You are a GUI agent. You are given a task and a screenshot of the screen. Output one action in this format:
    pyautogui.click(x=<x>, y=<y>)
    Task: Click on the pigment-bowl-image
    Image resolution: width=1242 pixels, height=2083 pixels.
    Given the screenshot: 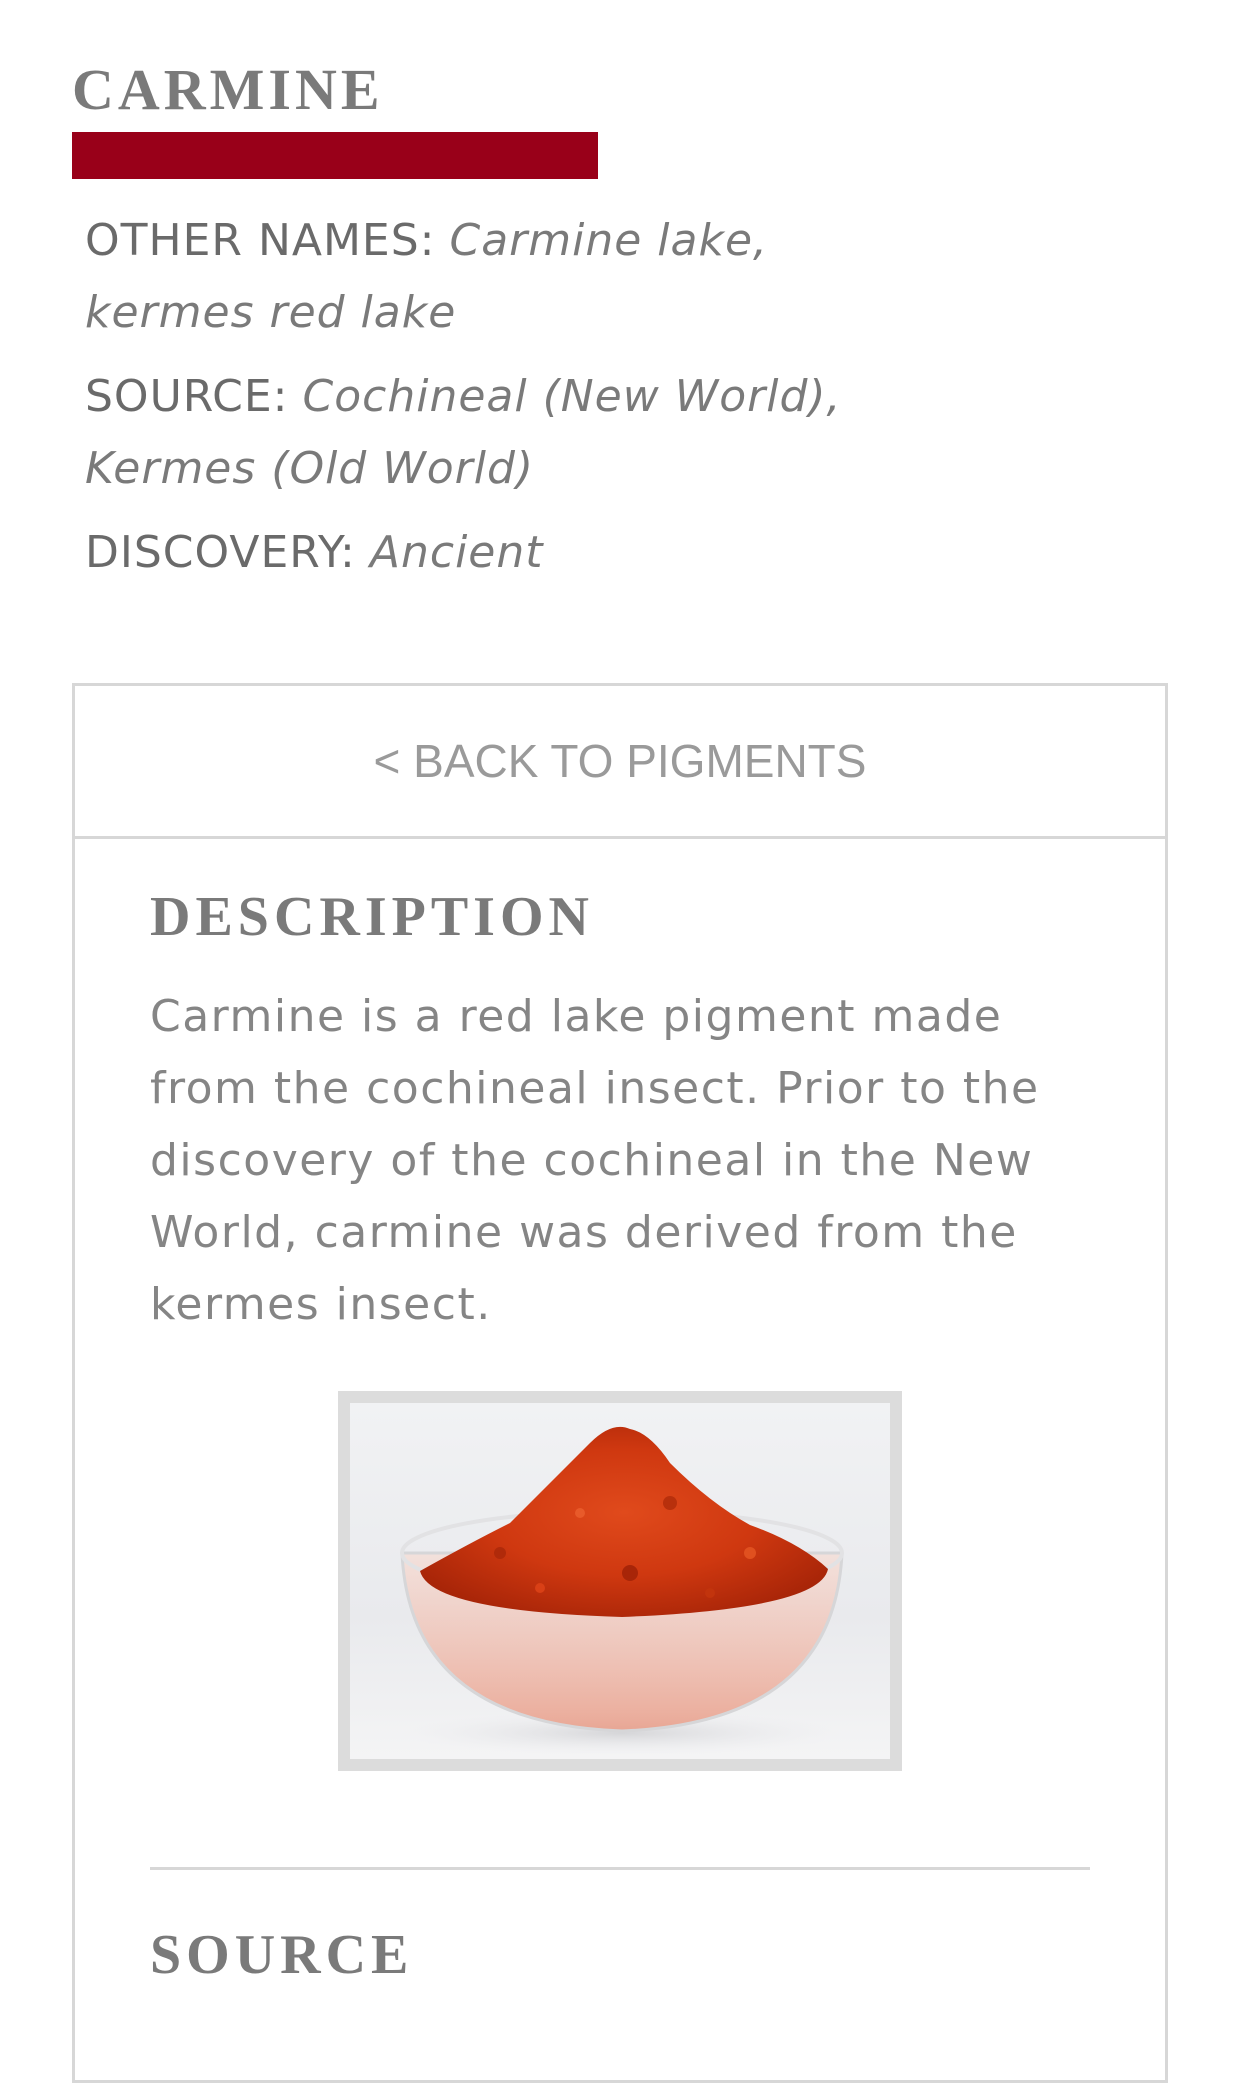 What is the action you would take?
    pyautogui.click(x=622, y=1590)
    